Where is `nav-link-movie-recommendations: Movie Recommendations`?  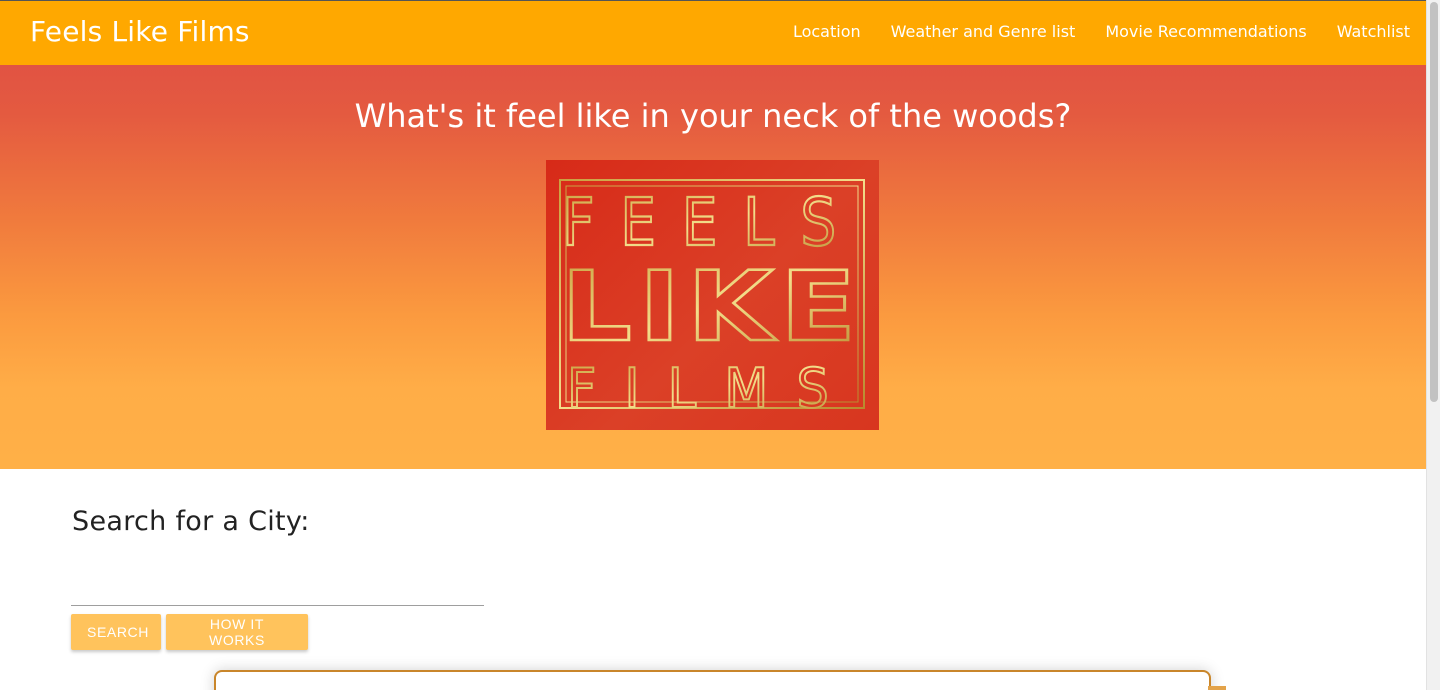 nav-link-movie-recommendations: Movie Recommendations is located at coordinates (1205, 31).